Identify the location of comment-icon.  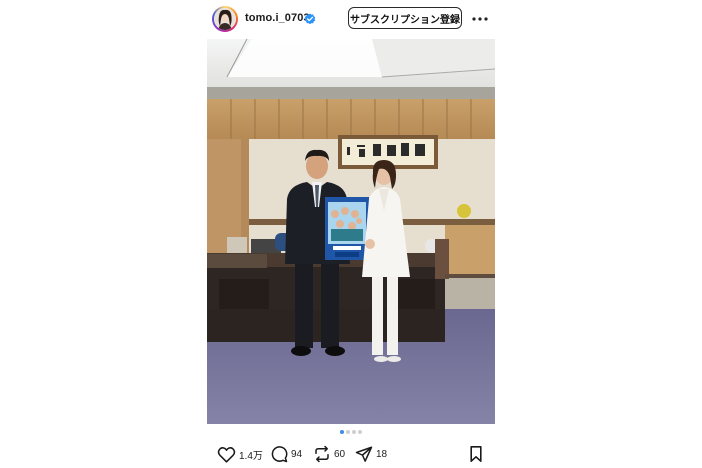
(279, 454).